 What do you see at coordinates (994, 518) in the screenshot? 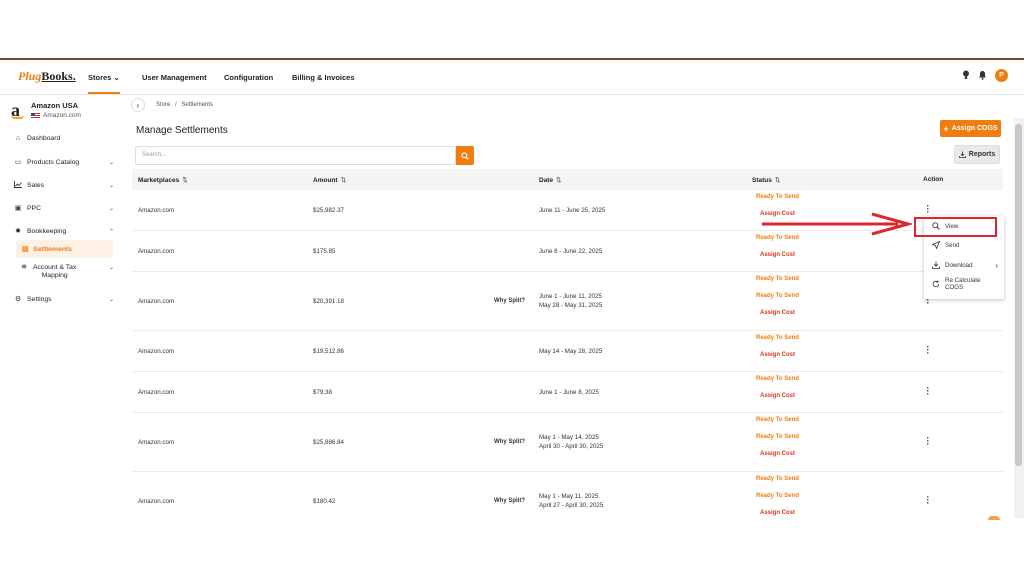
I see `chat-widget-button` at bounding box center [994, 518].